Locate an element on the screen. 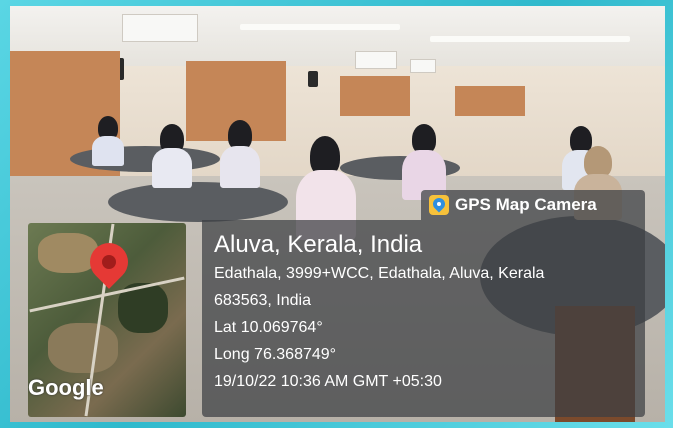  location-map-thumbnail: Google is located at coordinates (107, 320).